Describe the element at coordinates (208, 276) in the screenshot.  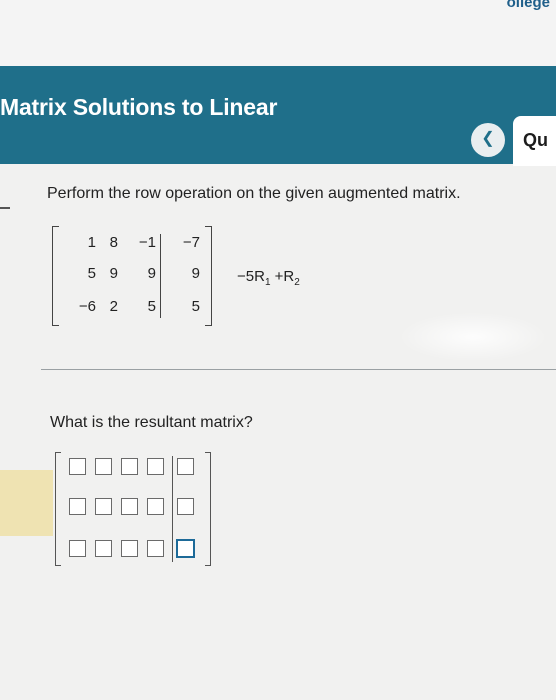
I see `matrix-bracket-right` at that location.